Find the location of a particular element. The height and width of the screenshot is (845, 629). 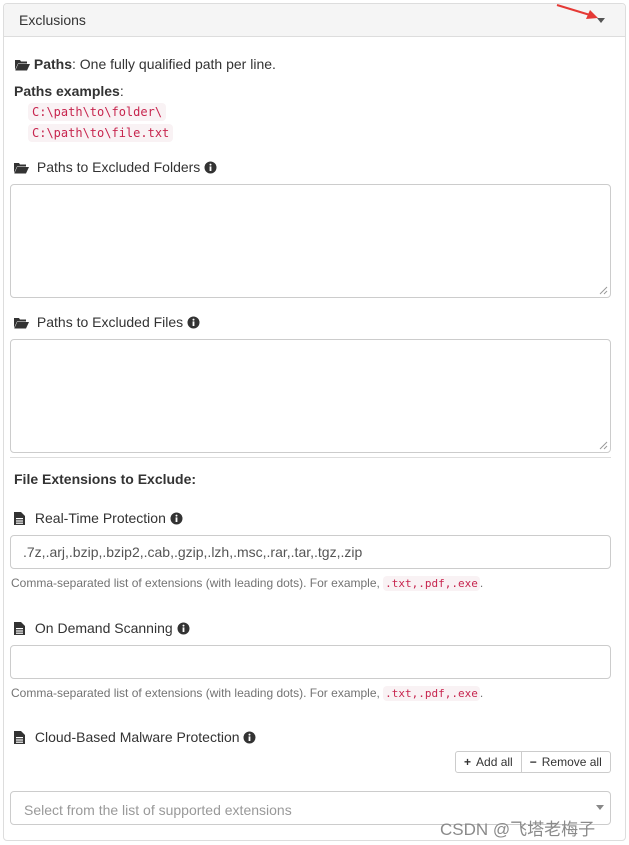

realtime-label: Real-Time Protection is located at coordinates (98, 518).